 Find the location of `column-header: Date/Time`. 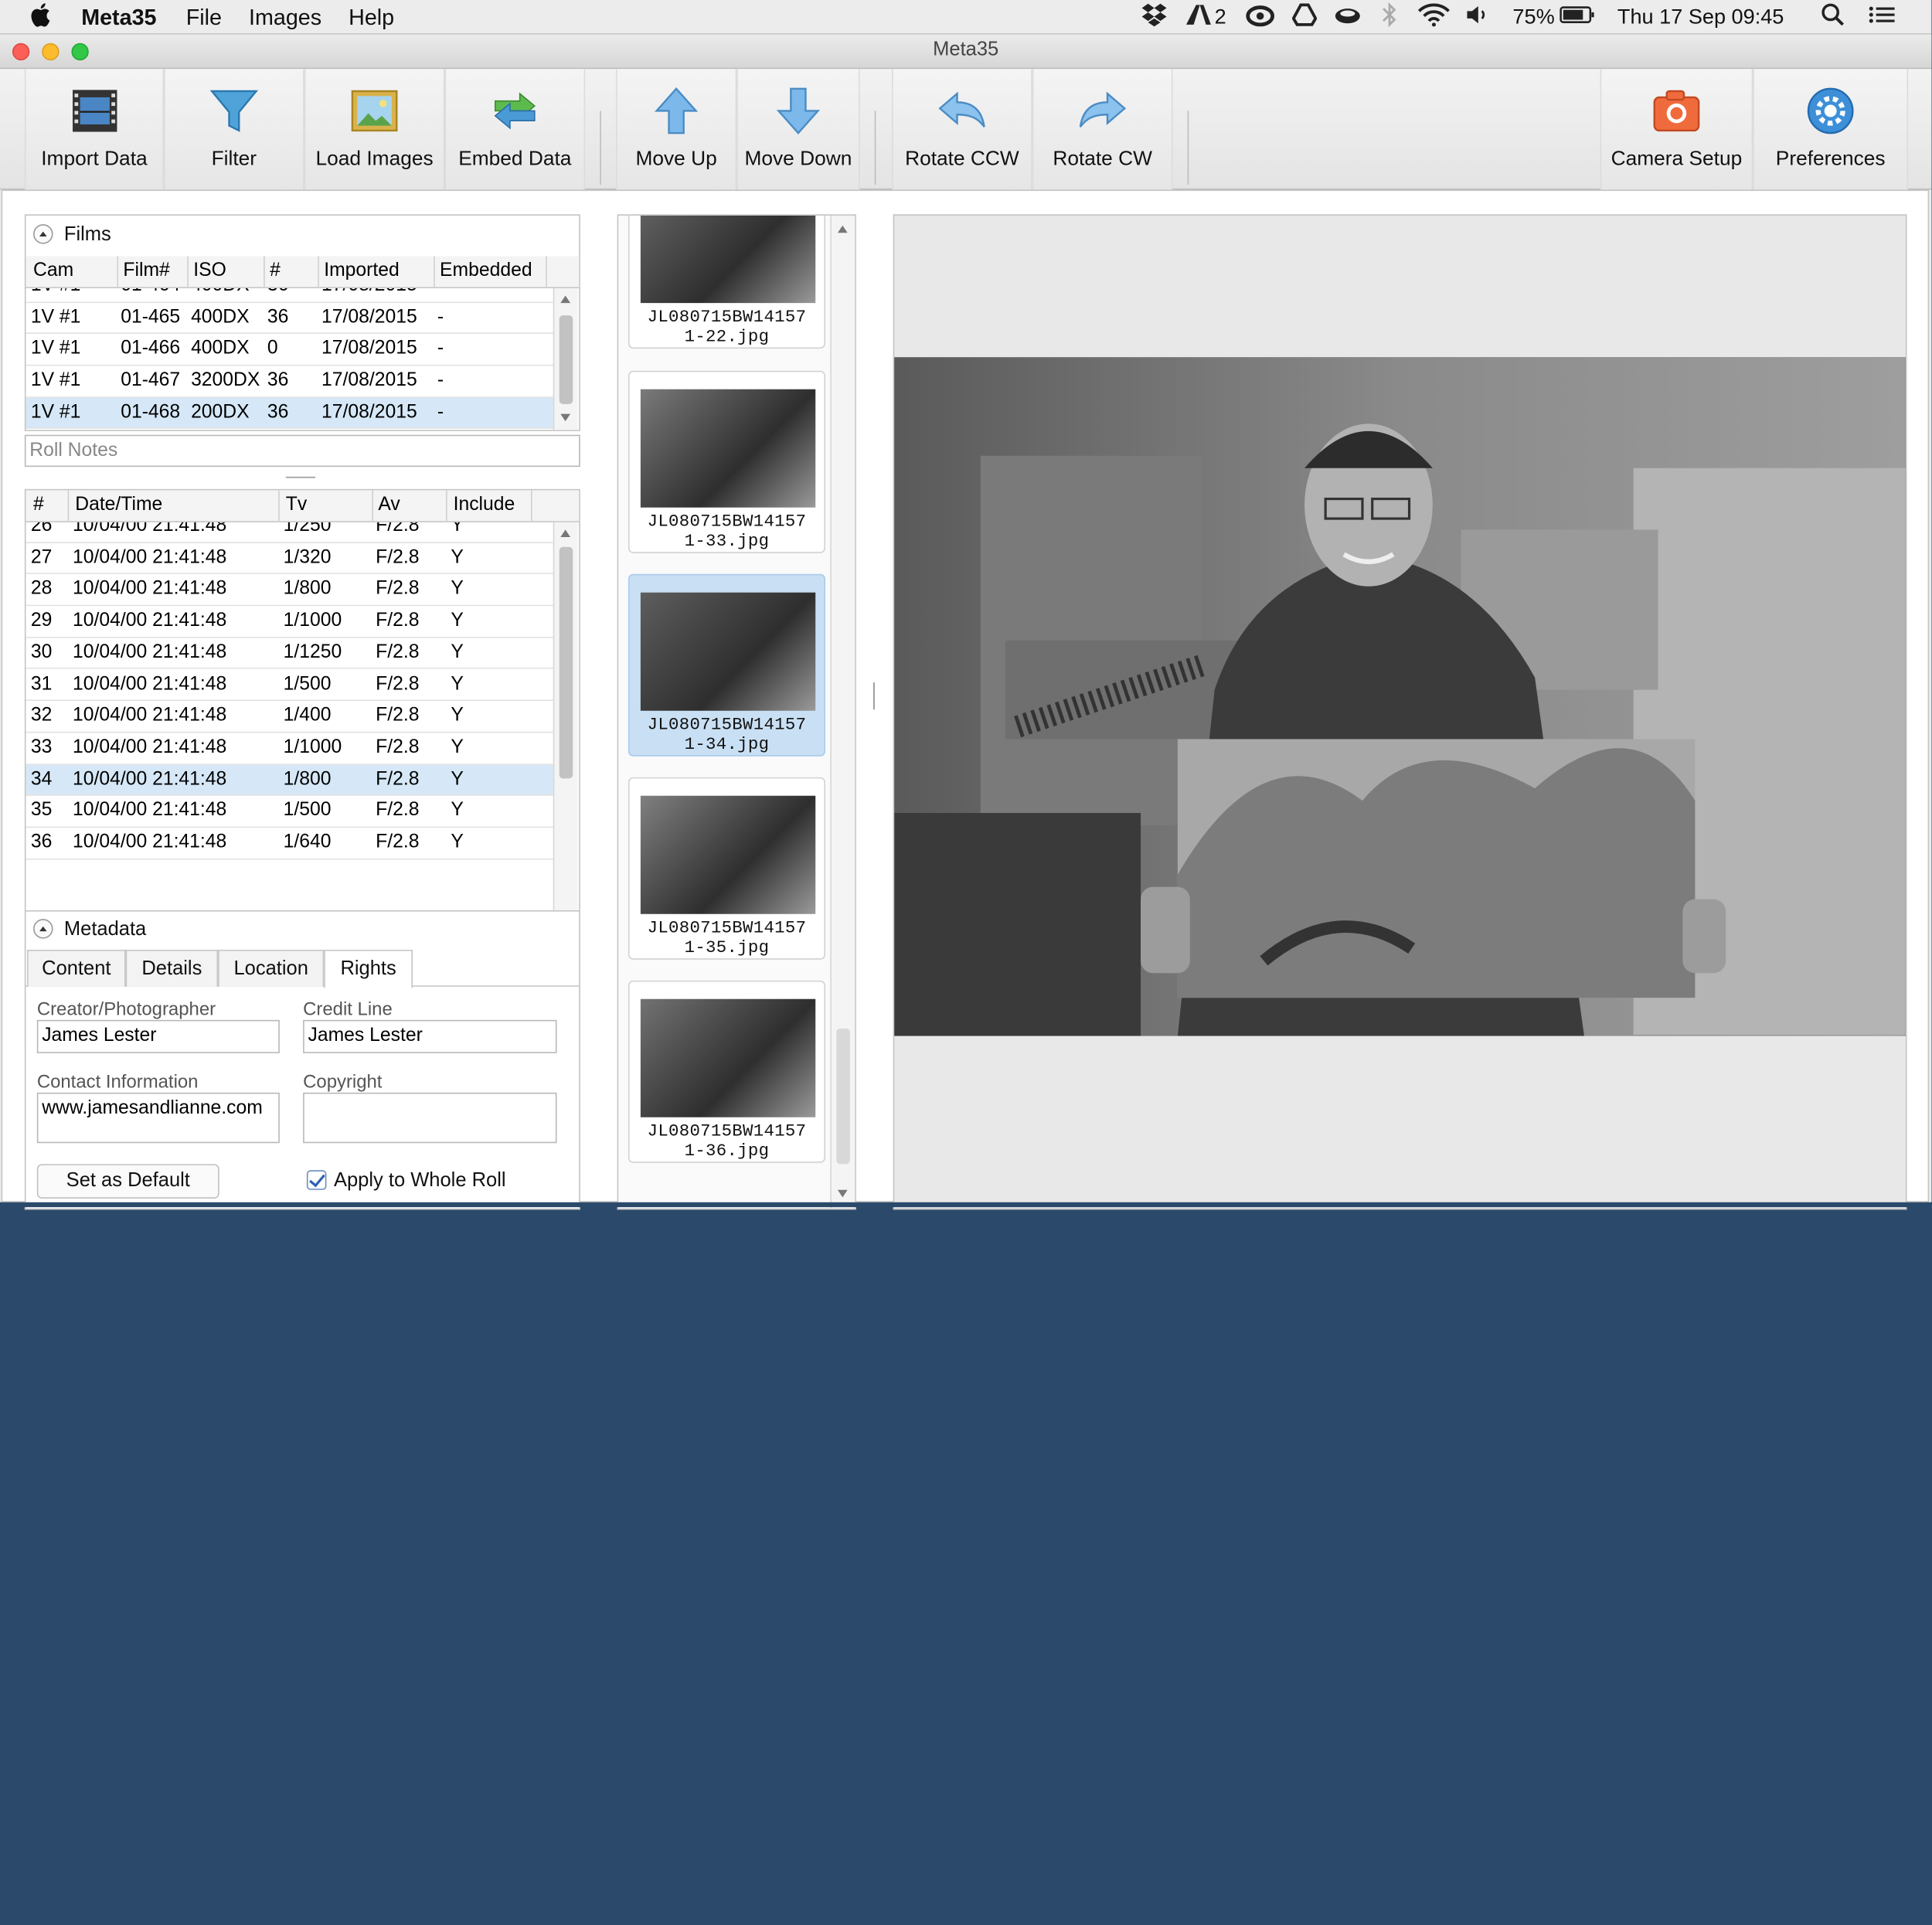

column-header: Date/Time is located at coordinates (119, 505).